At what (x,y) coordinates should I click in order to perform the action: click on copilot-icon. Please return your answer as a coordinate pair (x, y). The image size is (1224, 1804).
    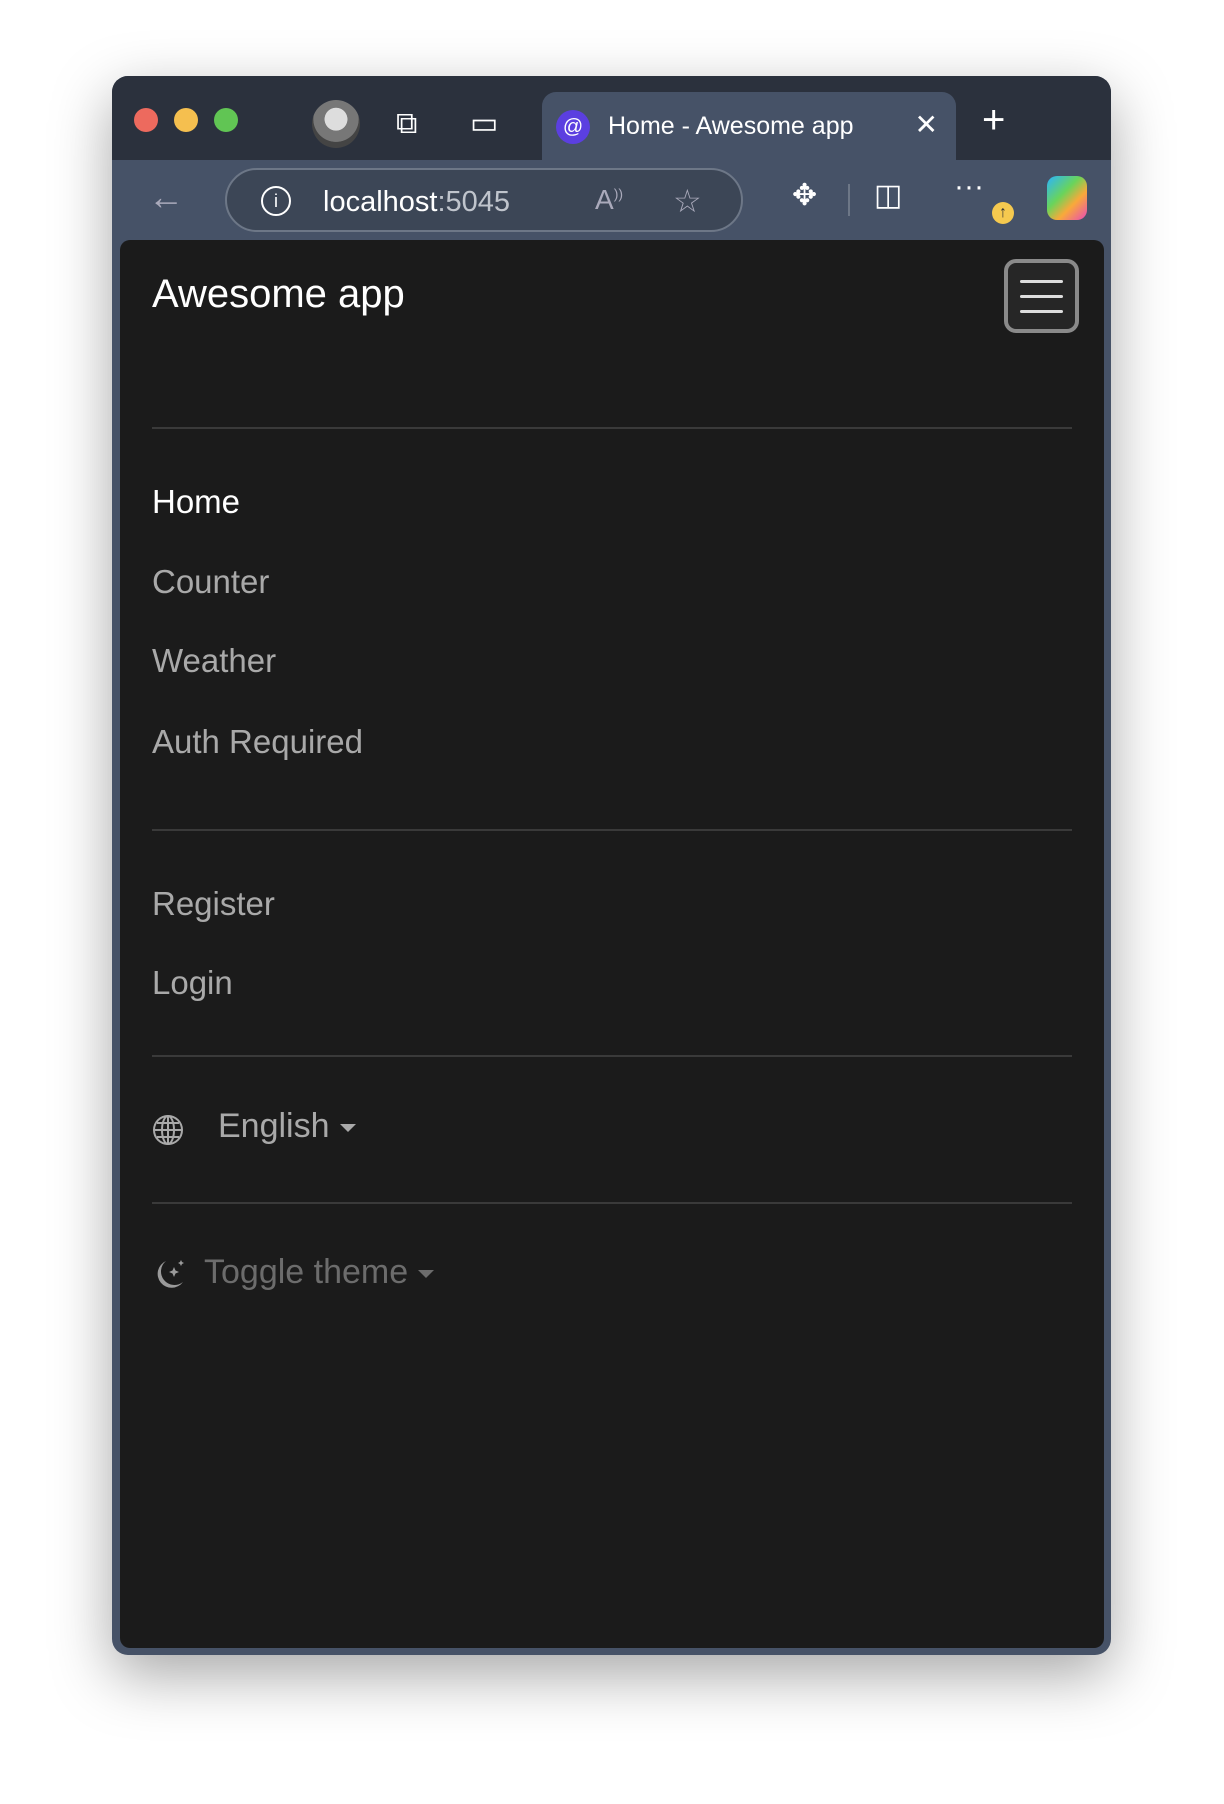
    Looking at the image, I should click on (1067, 198).